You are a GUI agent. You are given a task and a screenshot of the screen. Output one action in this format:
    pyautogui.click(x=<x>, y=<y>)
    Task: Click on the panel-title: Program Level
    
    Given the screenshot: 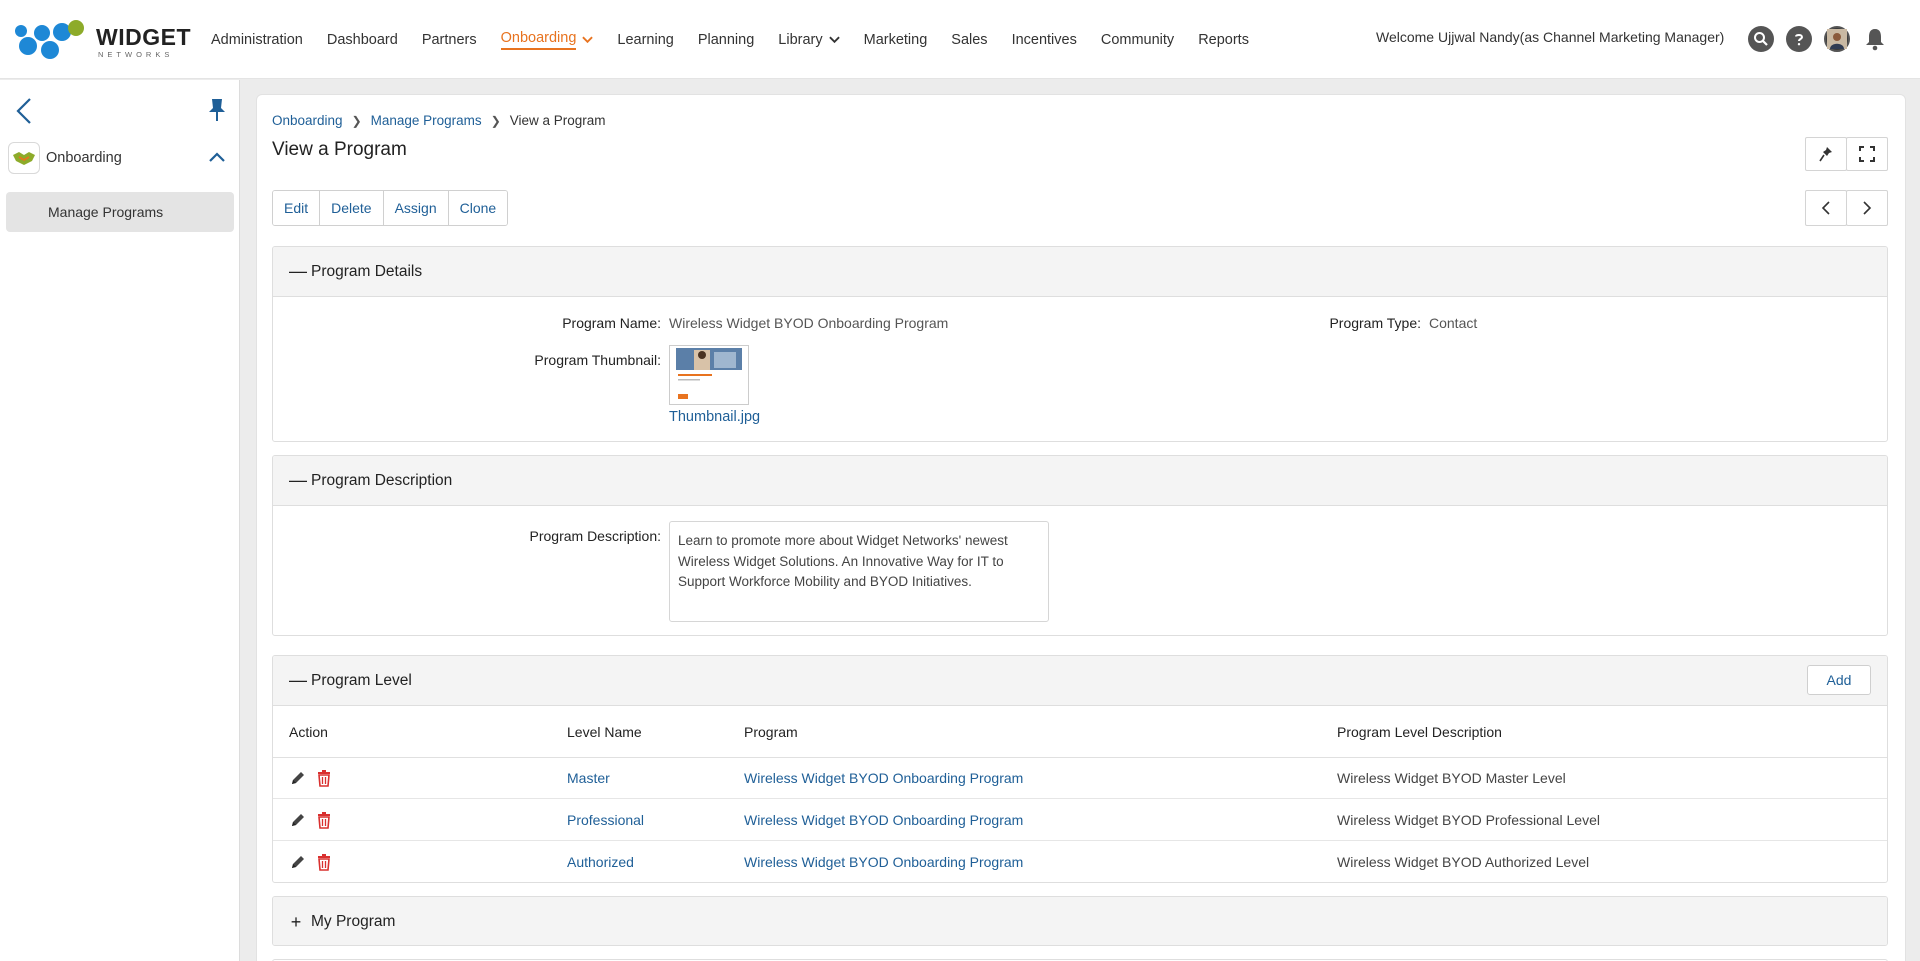 What is the action you would take?
    pyautogui.click(x=361, y=680)
    